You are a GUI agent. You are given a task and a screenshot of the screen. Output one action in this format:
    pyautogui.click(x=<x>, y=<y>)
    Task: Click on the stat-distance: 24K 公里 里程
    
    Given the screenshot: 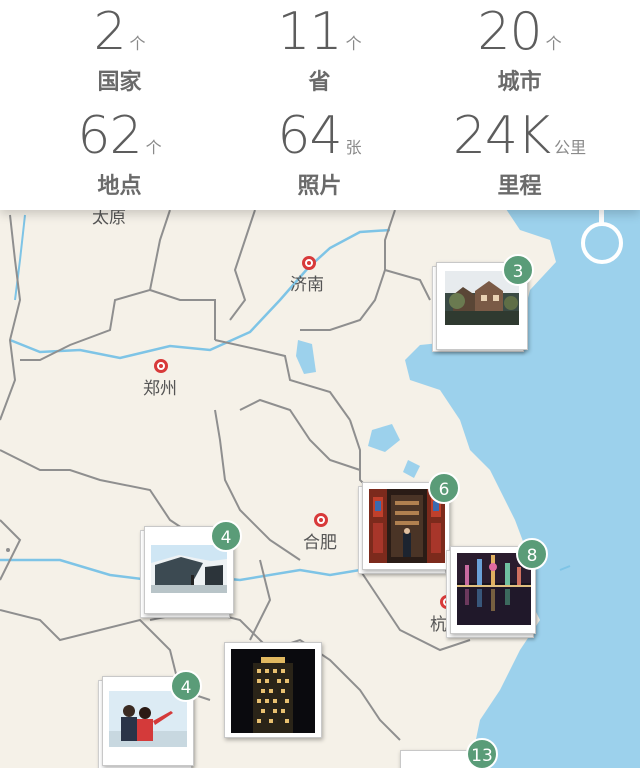 What is the action you would take?
    pyautogui.click(x=519, y=153)
    